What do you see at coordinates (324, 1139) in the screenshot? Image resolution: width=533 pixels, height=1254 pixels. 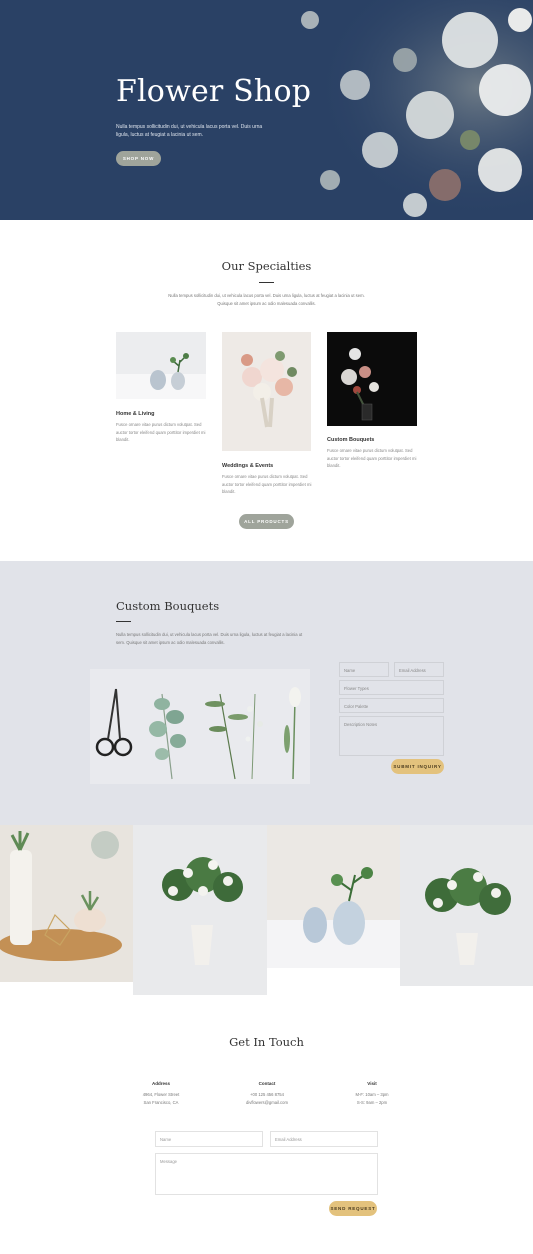 I see `contact-email-input: Email Address` at bounding box center [324, 1139].